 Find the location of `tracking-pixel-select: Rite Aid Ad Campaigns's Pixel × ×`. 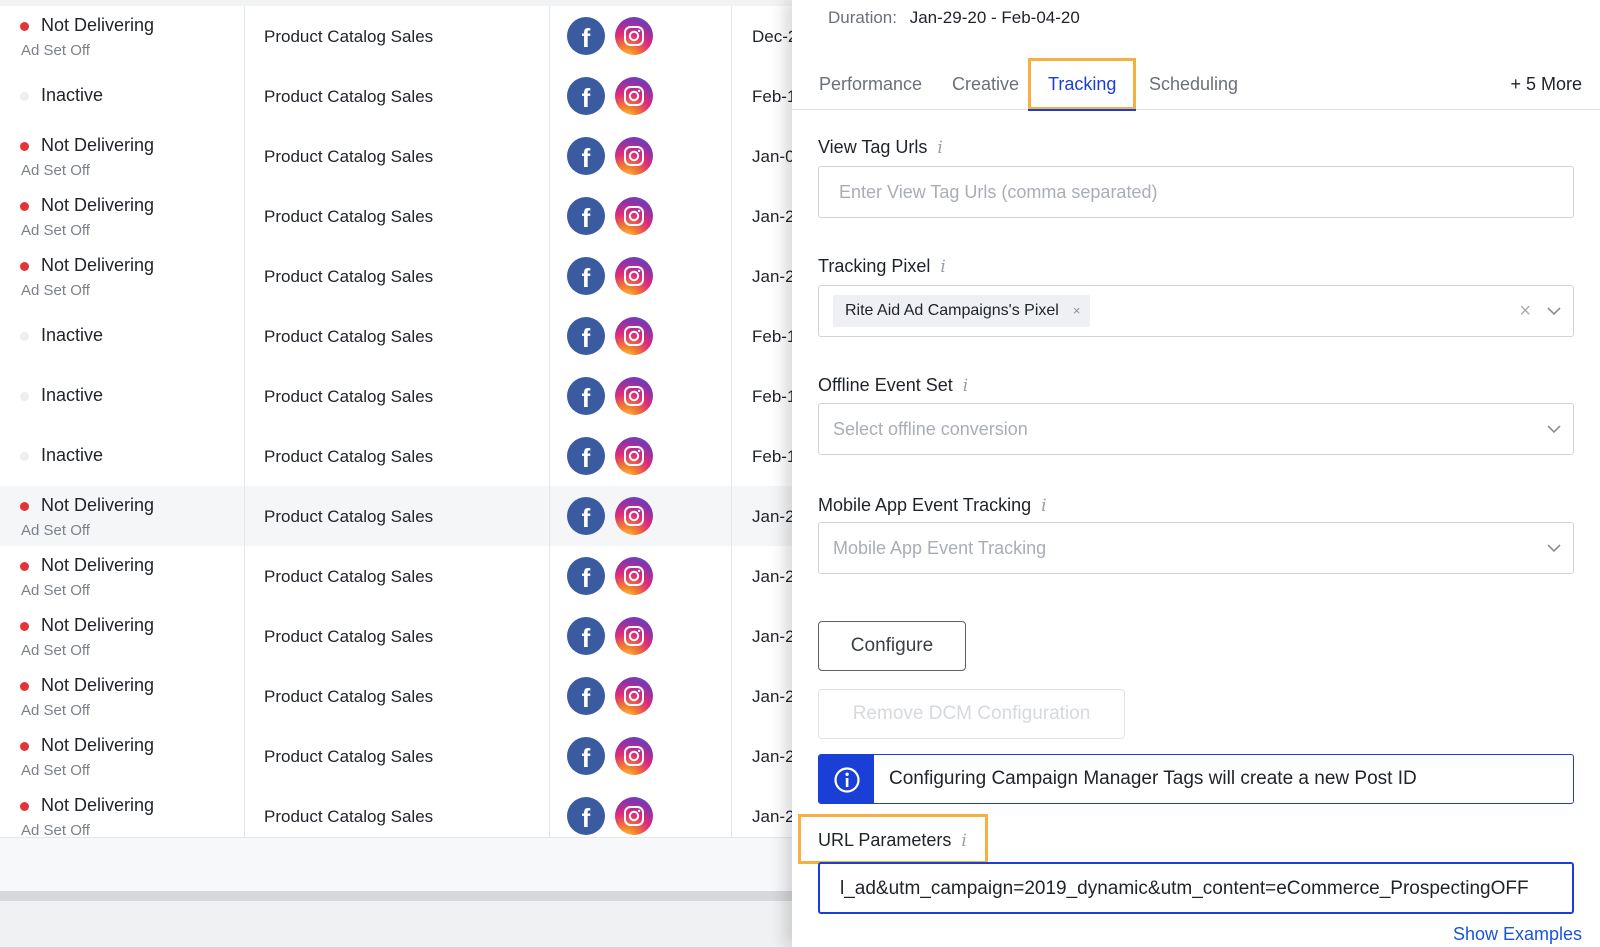

tracking-pixel-select: Rite Aid Ad Campaigns's Pixel × × is located at coordinates (1196, 311).